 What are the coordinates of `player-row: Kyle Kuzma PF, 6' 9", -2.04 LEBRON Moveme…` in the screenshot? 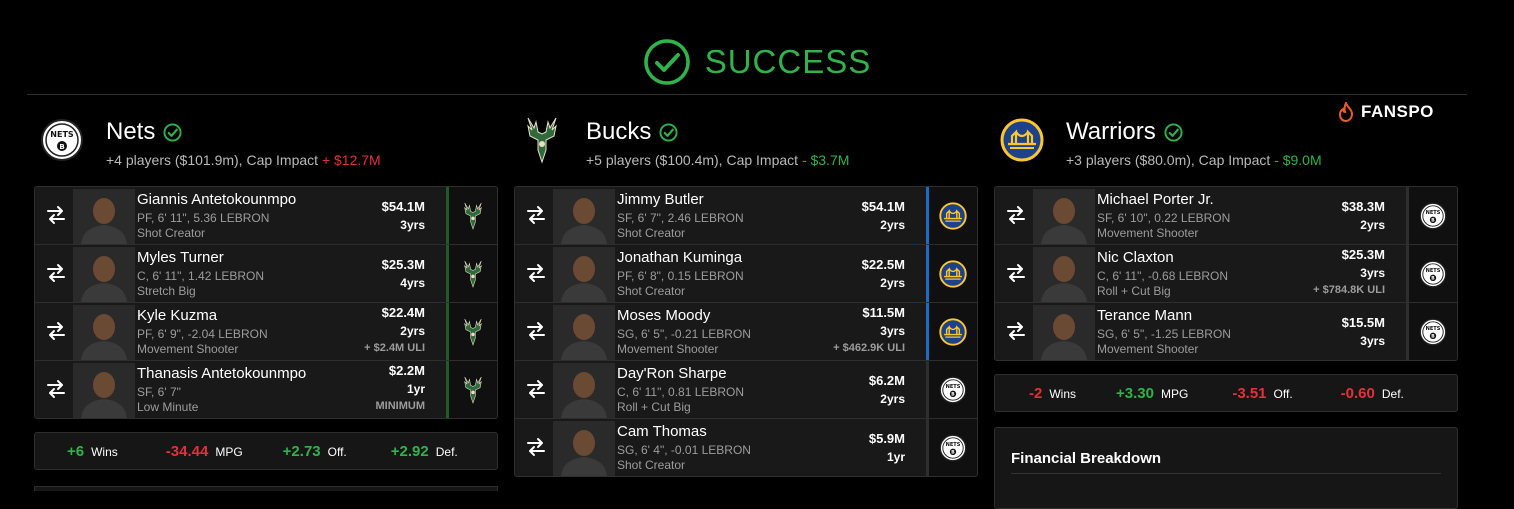 It's located at (266, 332).